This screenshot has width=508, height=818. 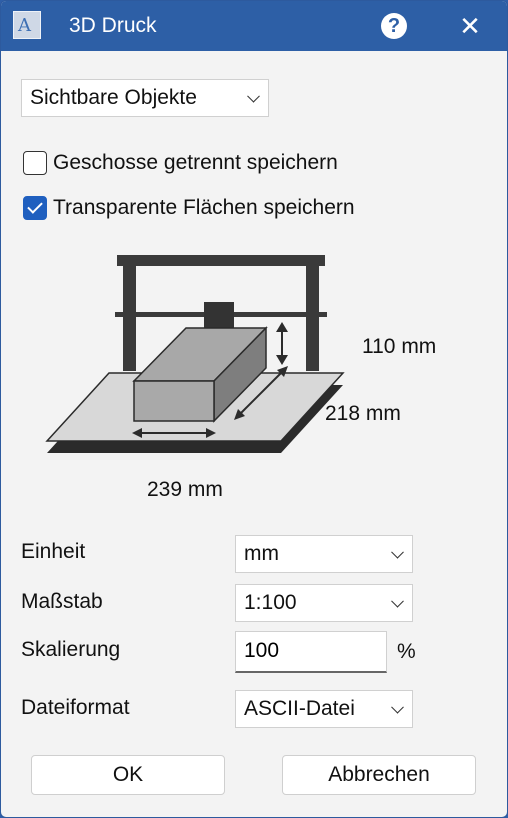 I want to click on printer-top-bar, so click(x=221, y=260).